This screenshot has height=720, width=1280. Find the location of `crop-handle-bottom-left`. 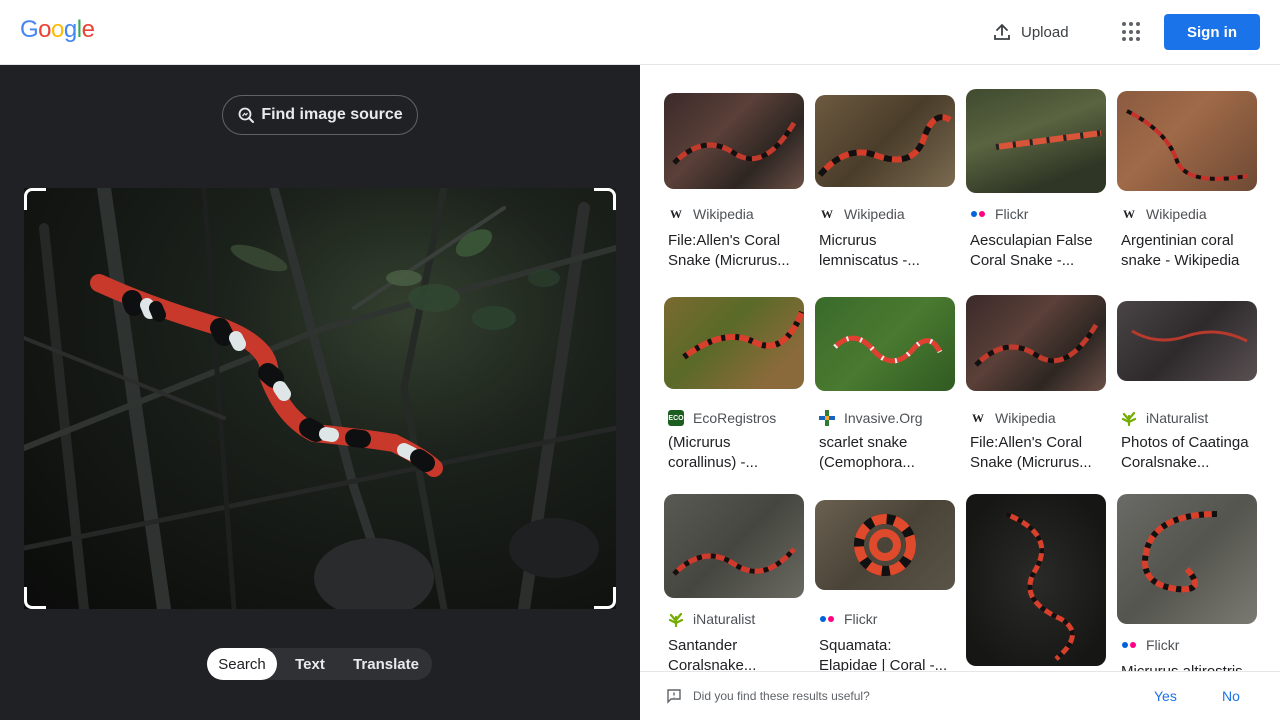

crop-handle-bottom-left is located at coordinates (35, 598).